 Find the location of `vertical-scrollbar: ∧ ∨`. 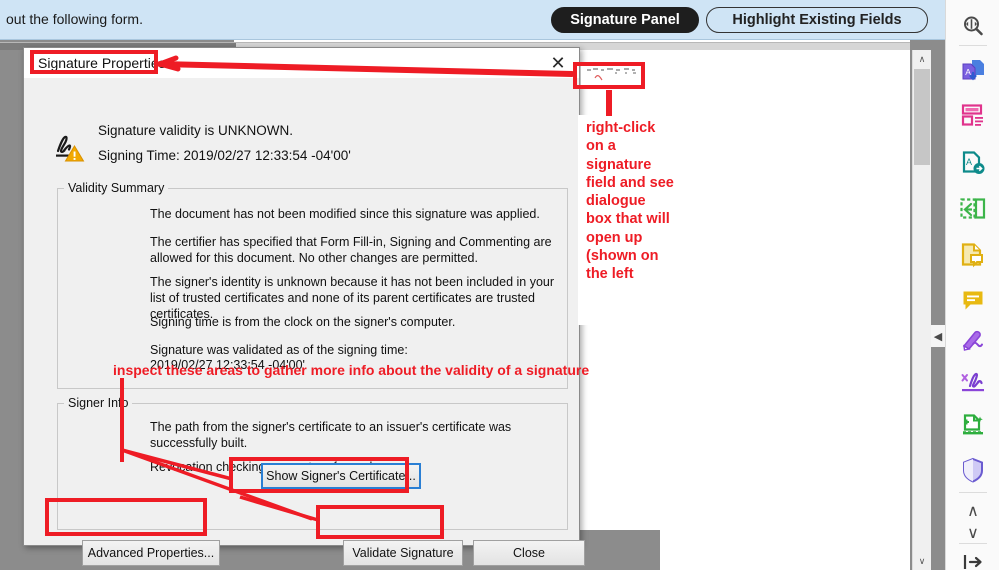

vertical-scrollbar: ∧ ∨ is located at coordinates (921, 310).